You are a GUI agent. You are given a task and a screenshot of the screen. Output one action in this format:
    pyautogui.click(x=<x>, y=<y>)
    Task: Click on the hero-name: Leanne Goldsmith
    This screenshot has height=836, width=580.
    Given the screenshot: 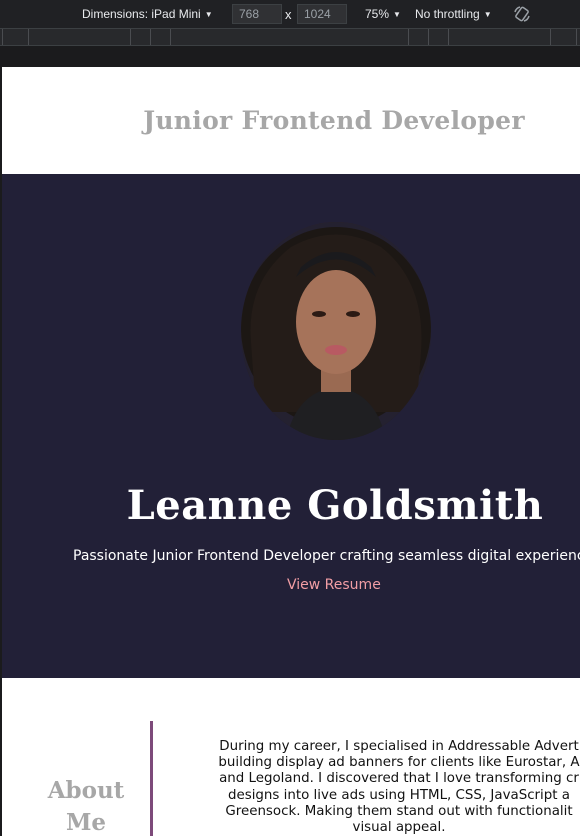 What is the action you would take?
    pyautogui.click(x=335, y=505)
    